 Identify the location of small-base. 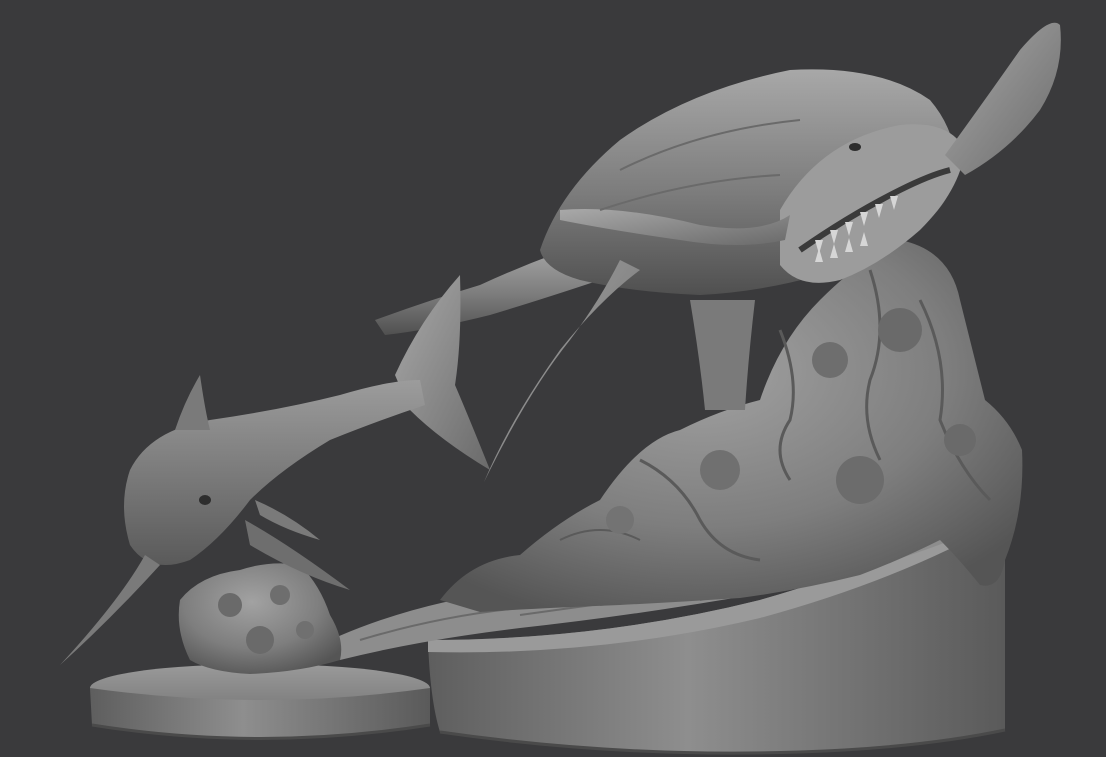
(260, 702).